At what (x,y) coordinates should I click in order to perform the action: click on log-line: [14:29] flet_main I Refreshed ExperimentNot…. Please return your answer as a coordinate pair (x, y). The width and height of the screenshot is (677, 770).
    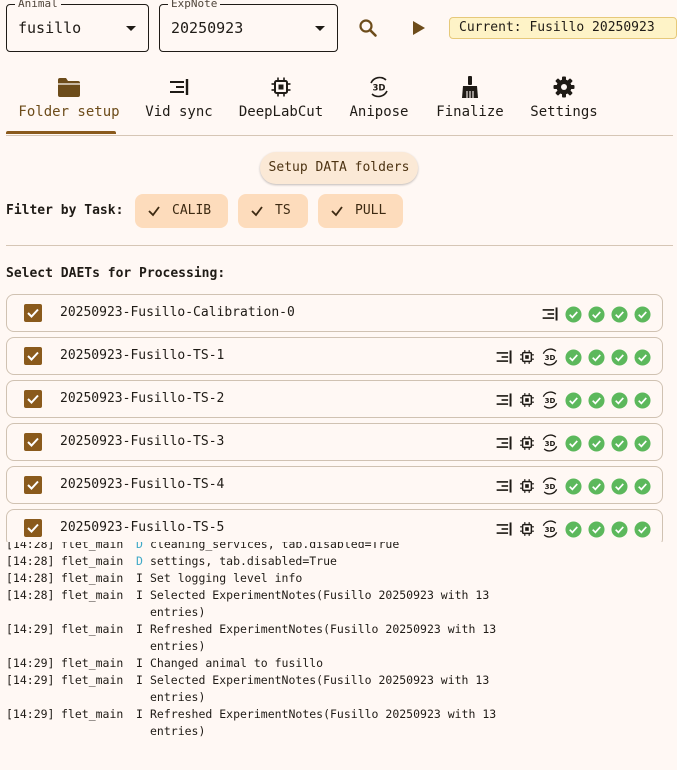
    Looking at the image, I should click on (338, 714).